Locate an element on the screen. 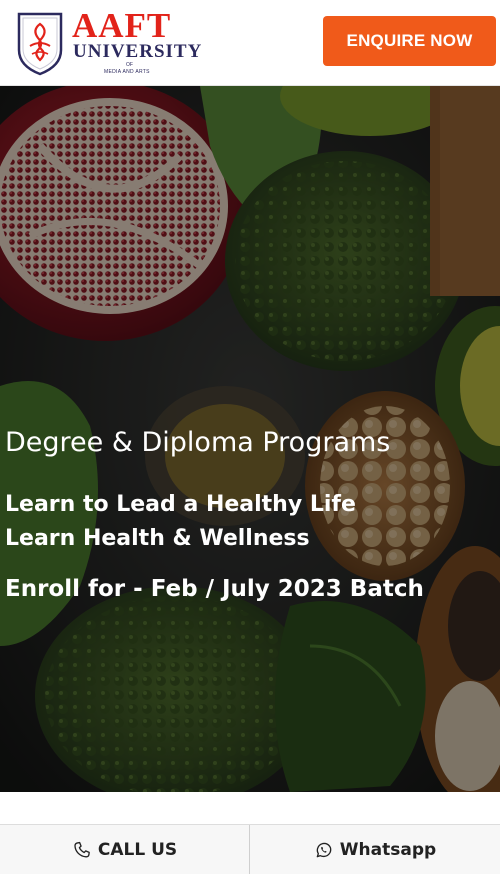  hero-heading: Degree & Diploma Programs is located at coordinates (198, 442).